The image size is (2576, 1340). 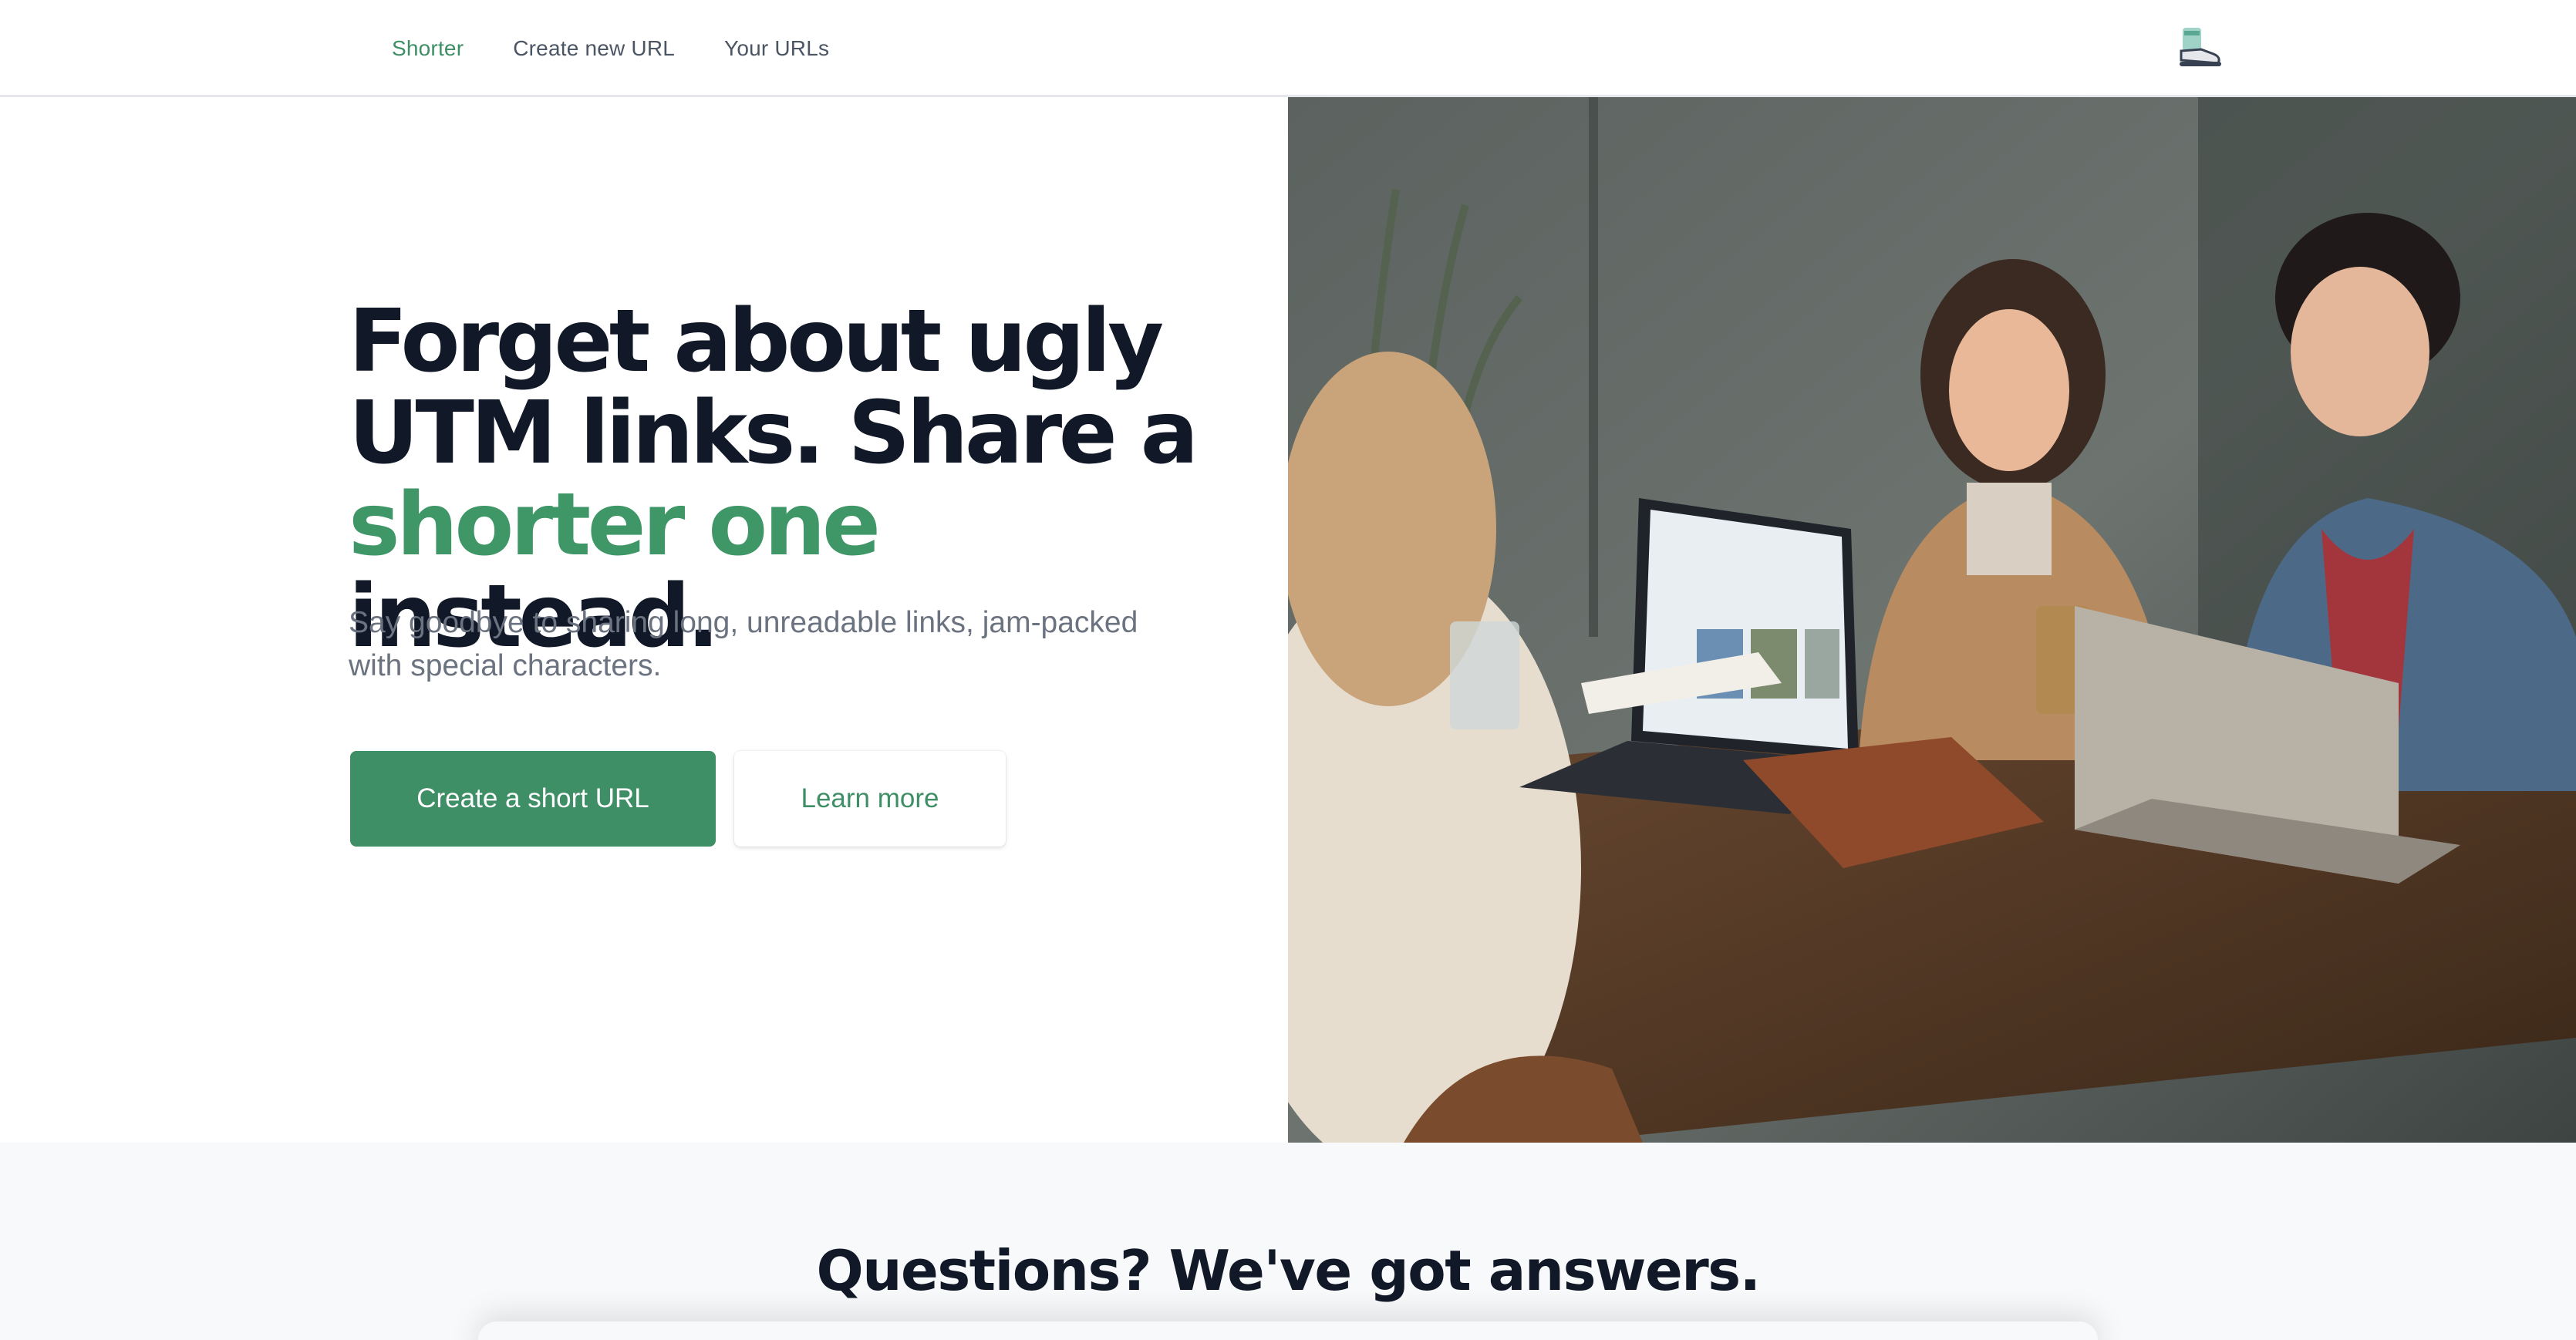 I want to click on nav-links: Shorter Create new URL Your URLs, so click(x=610, y=48).